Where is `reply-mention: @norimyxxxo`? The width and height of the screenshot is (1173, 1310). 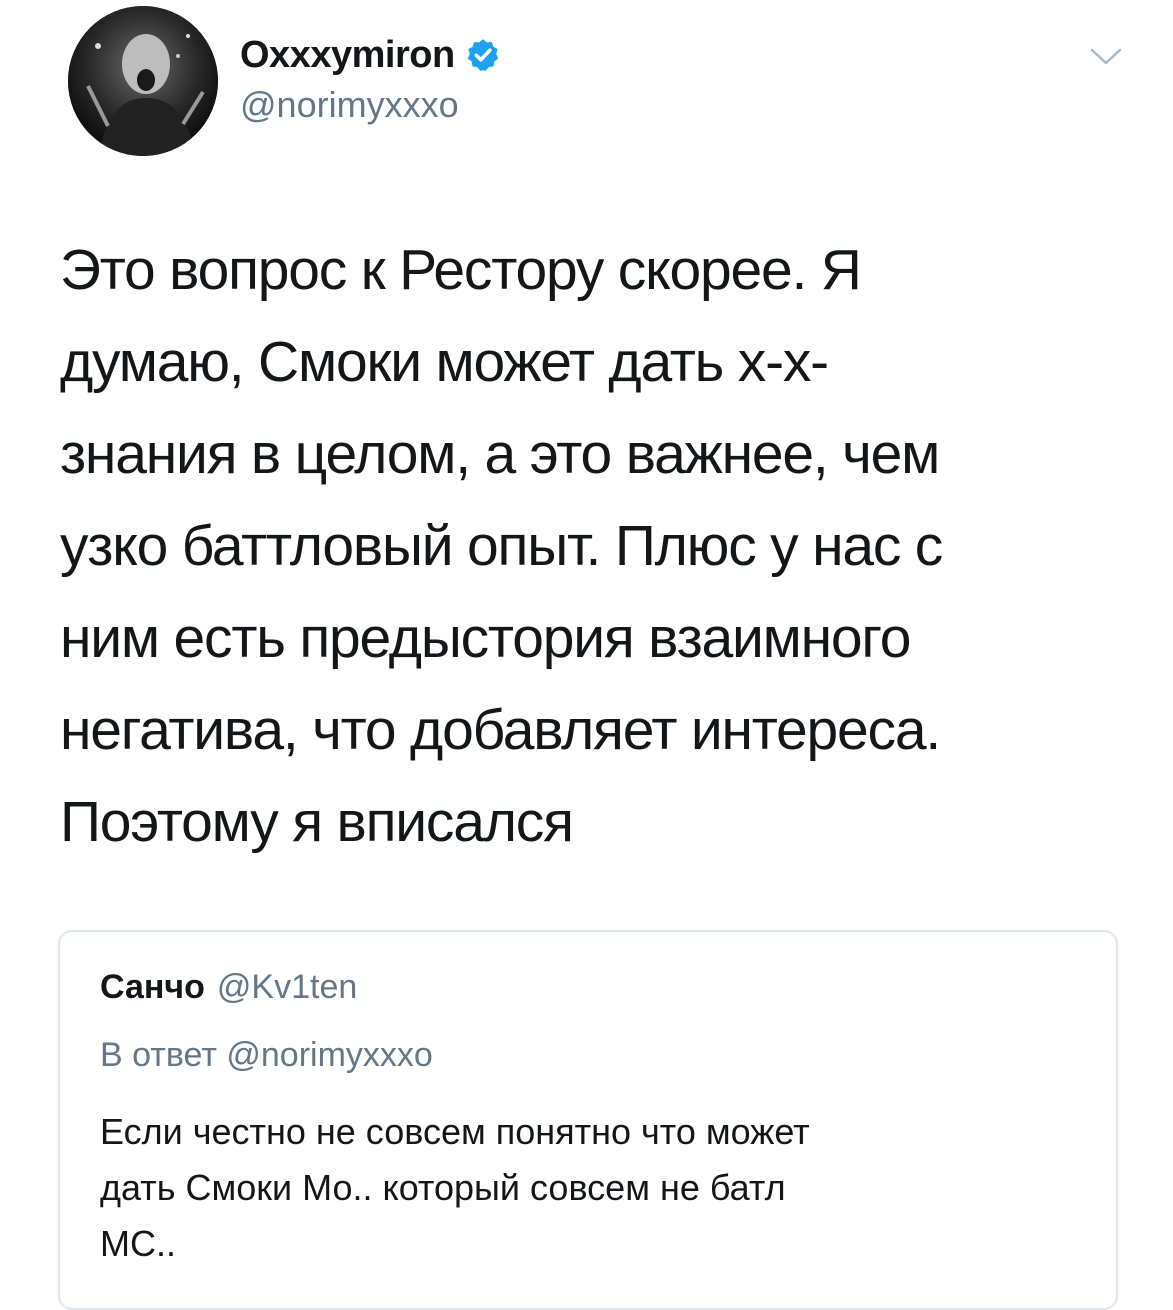
reply-mention: @norimyxxxo is located at coordinates (329, 1055).